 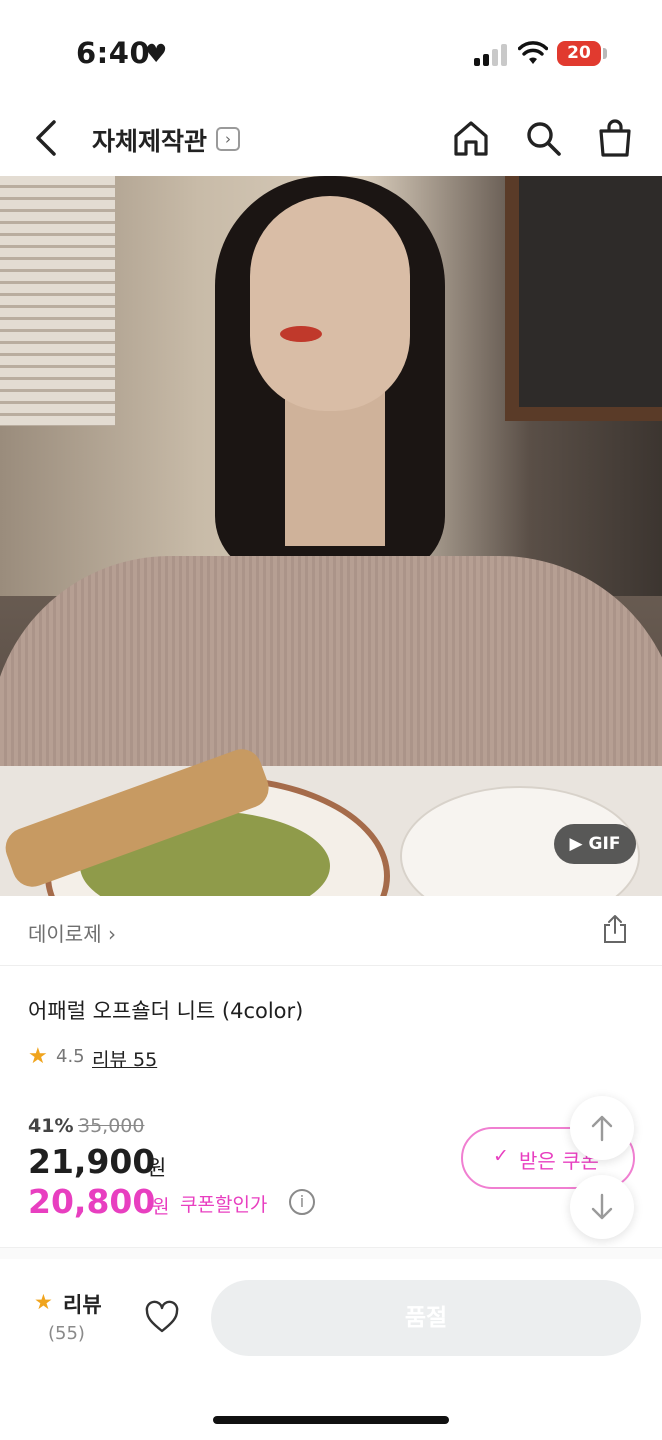 What do you see at coordinates (70, 1056) in the screenshot?
I see `rating-score: 4.5` at bounding box center [70, 1056].